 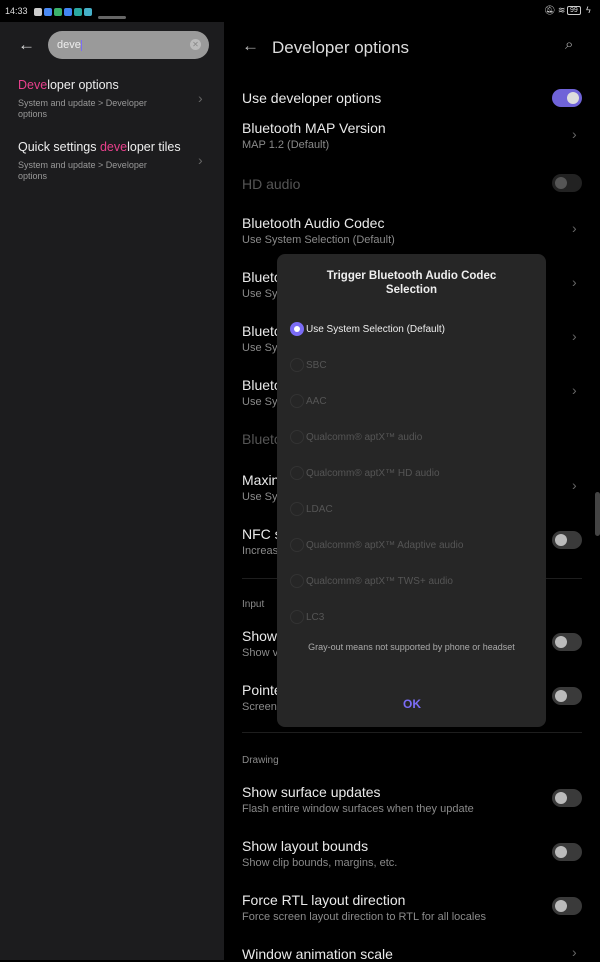 What do you see at coordinates (379, 581) in the screenshot?
I see `codec-option-label: Qualcomm® aptX™ TWS+ audio` at bounding box center [379, 581].